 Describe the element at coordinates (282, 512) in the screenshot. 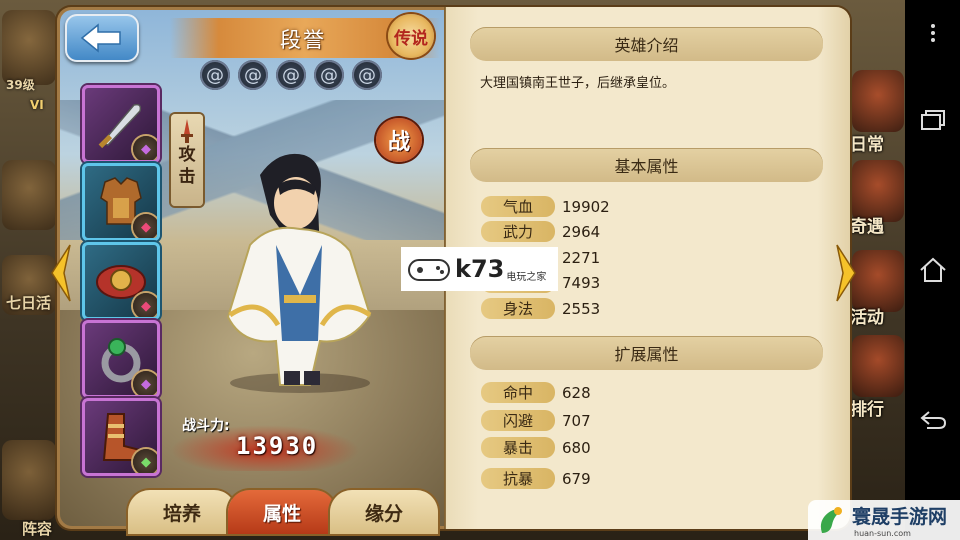

I see `tab-attributes: 属性` at that location.